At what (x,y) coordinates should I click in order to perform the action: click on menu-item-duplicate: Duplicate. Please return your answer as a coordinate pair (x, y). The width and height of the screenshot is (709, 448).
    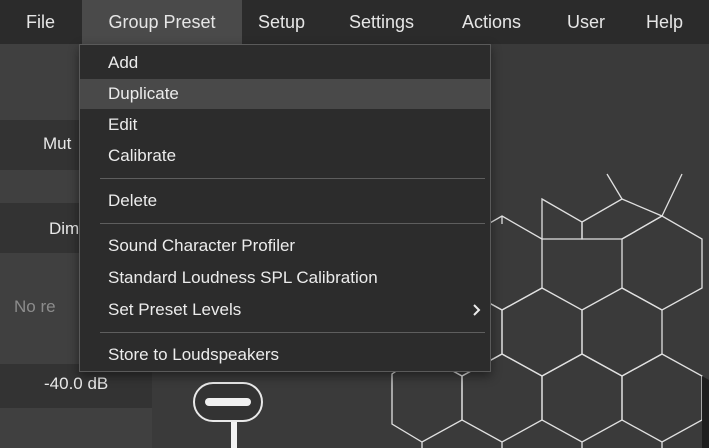
    Looking at the image, I should click on (285, 94).